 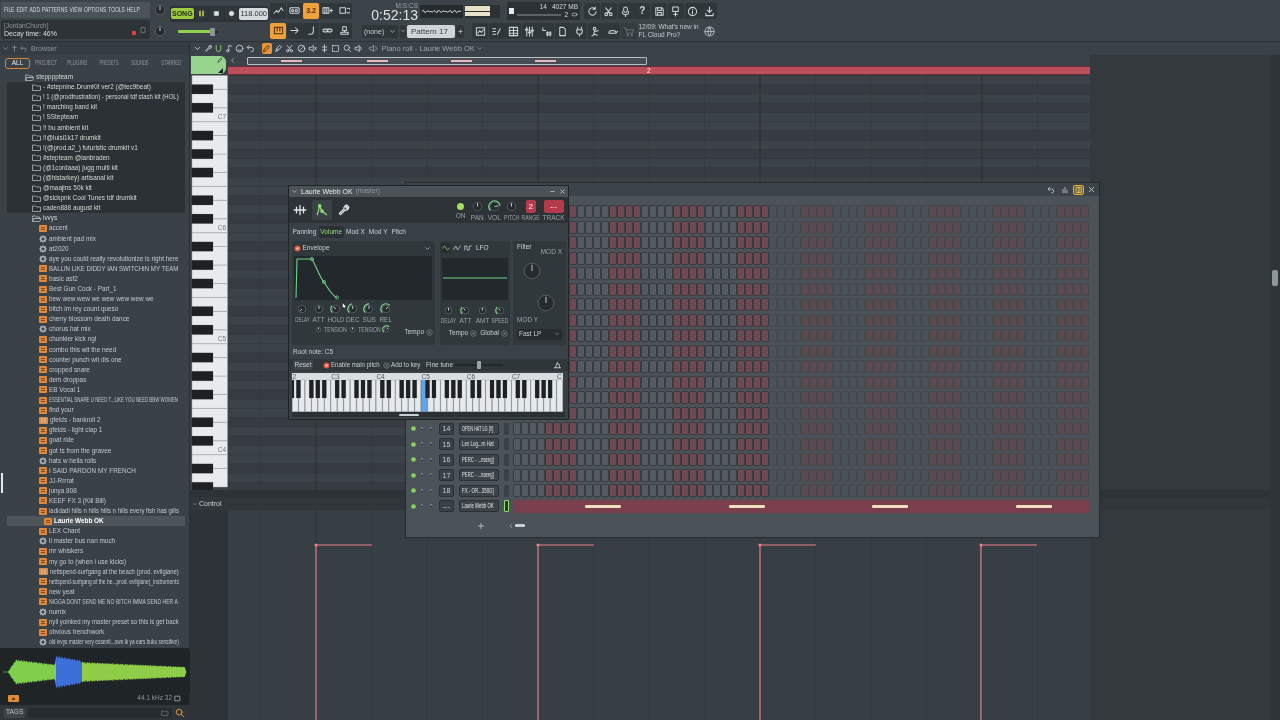 What do you see at coordinates (208, 65) in the screenshot?
I see `pattern-tab` at bounding box center [208, 65].